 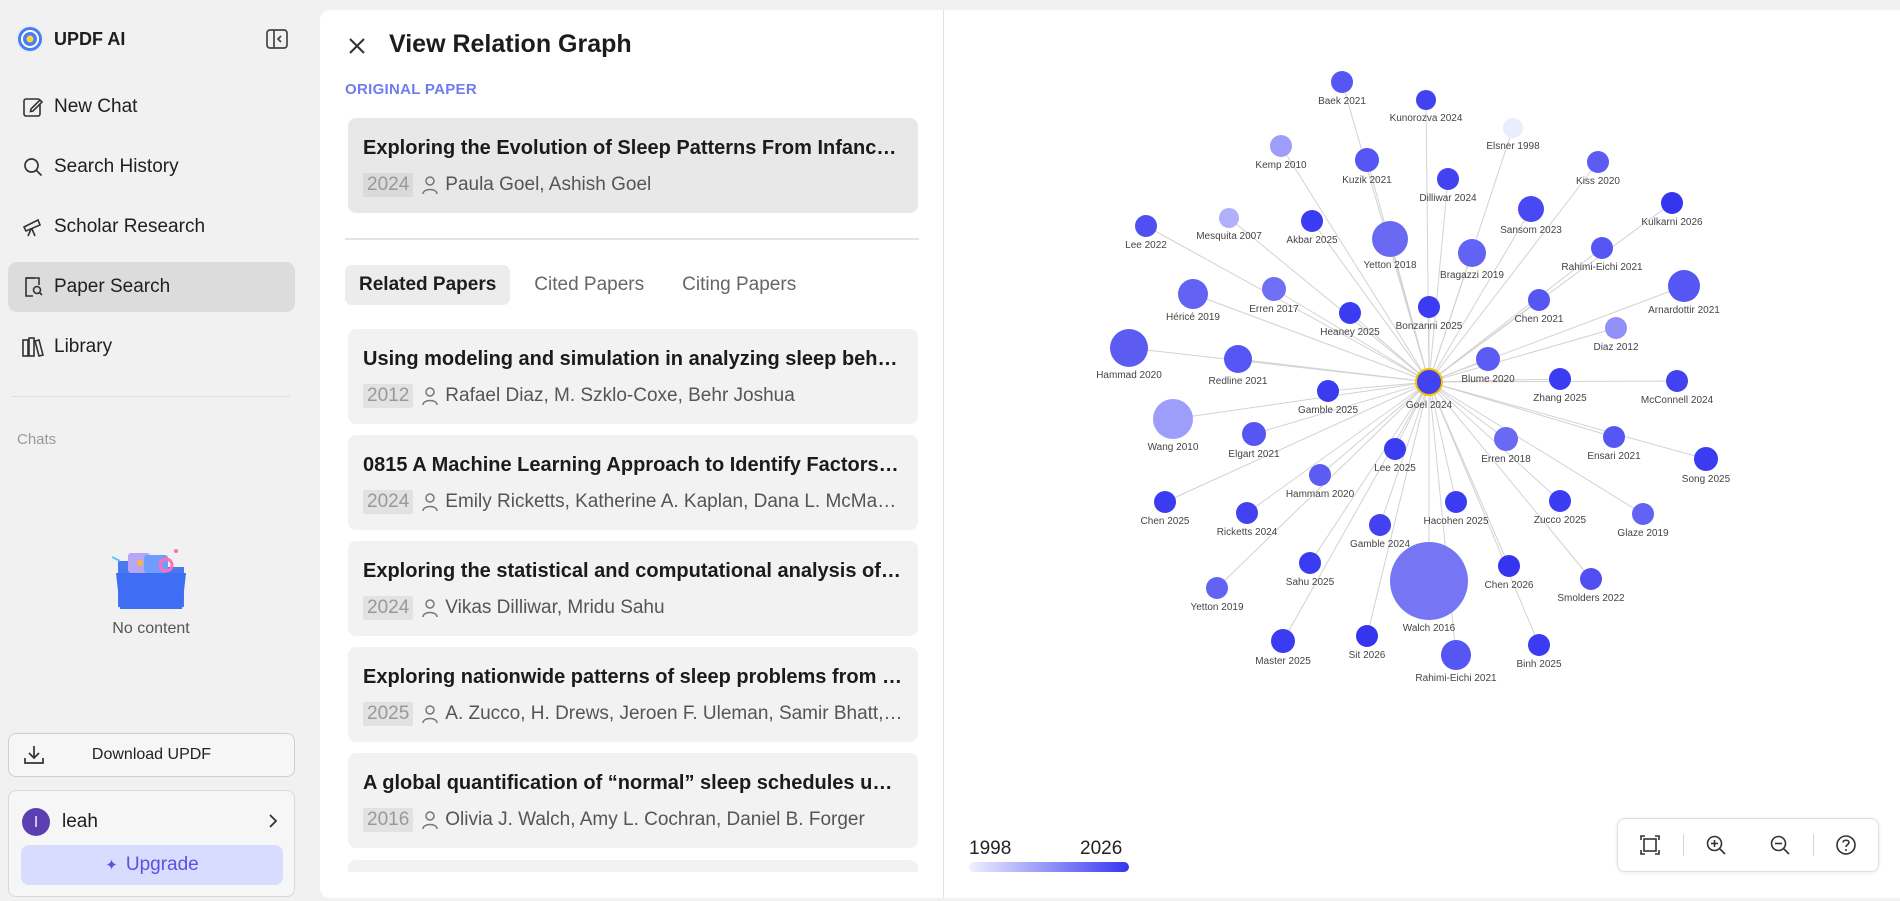 What do you see at coordinates (357, 46) in the screenshot?
I see `close-icon` at bounding box center [357, 46].